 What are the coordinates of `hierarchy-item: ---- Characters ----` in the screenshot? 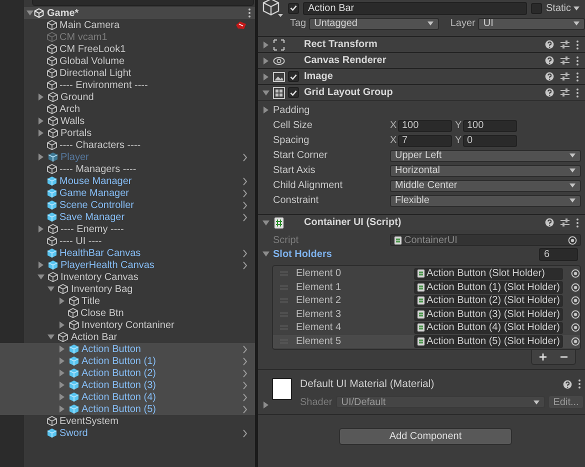 It's located at (127, 145).